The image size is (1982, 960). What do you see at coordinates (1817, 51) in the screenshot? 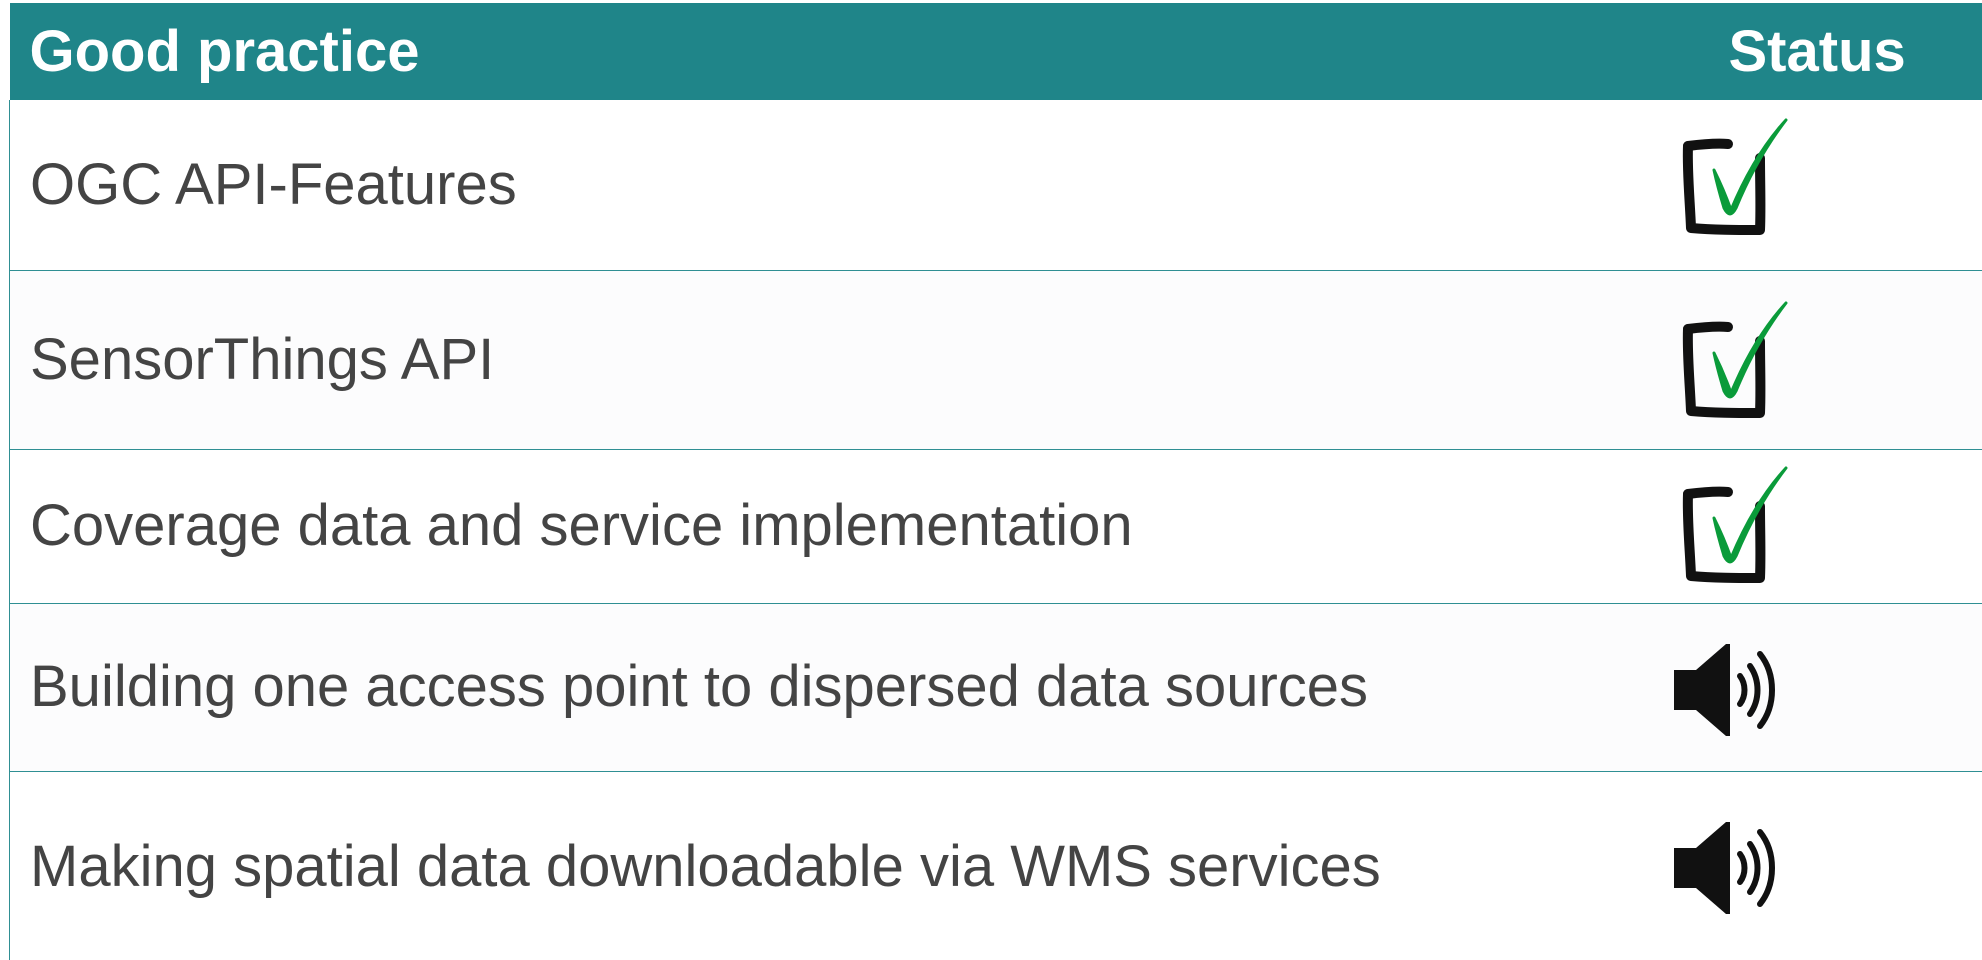
I see `header-status: Status` at bounding box center [1817, 51].